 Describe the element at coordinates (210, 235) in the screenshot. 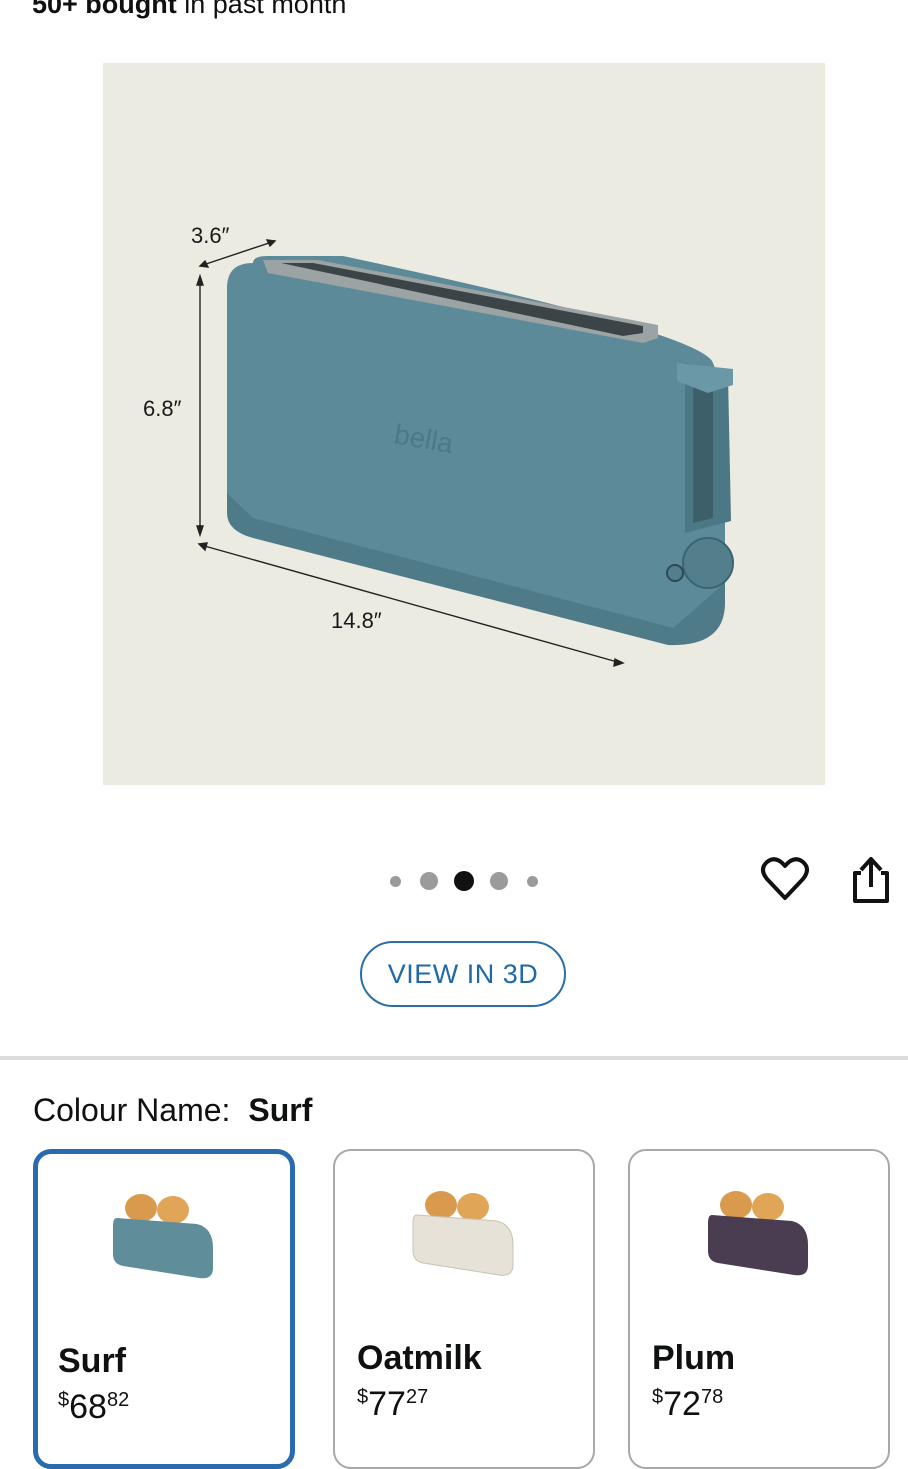

I see `depth-label: 3.6″` at that location.